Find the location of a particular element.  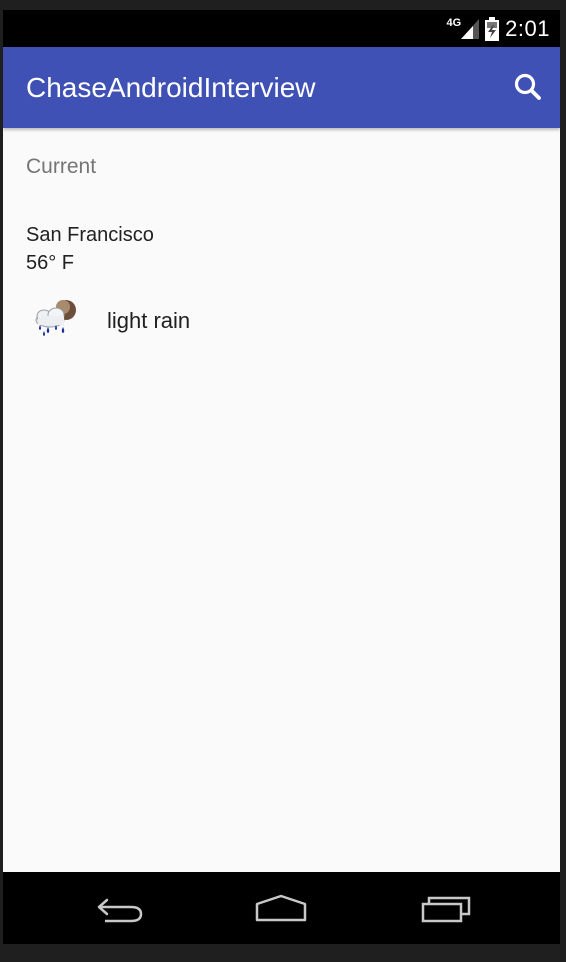

status-icons: 4G 2:01 is located at coordinates (498, 28).